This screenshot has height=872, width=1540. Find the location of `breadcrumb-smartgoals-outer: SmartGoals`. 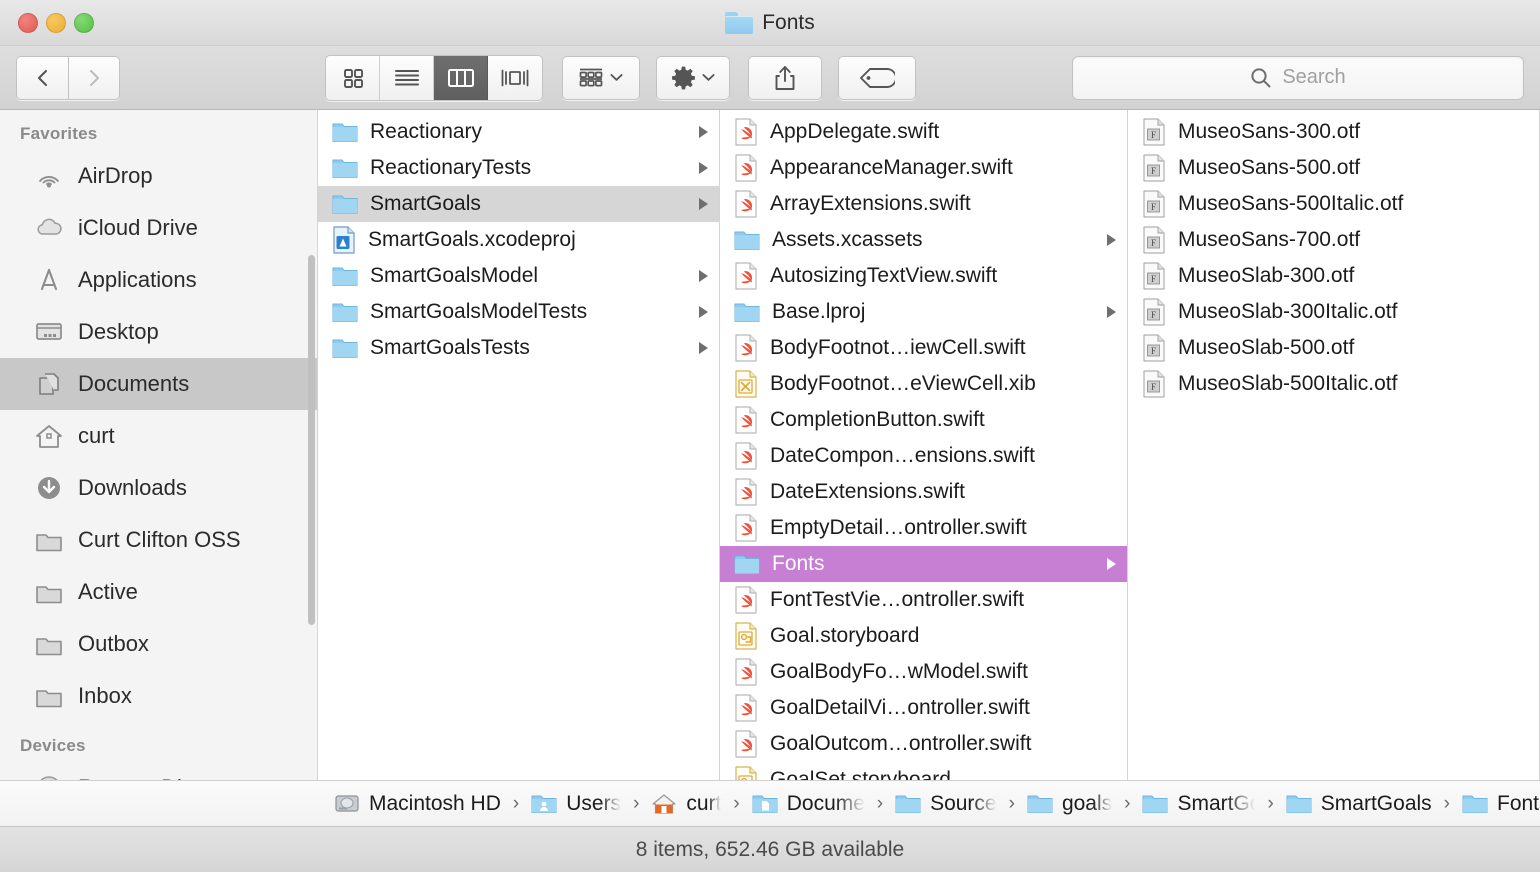

breadcrumb-smartgoals-outer: SmartGoals is located at coordinates (1198, 804).